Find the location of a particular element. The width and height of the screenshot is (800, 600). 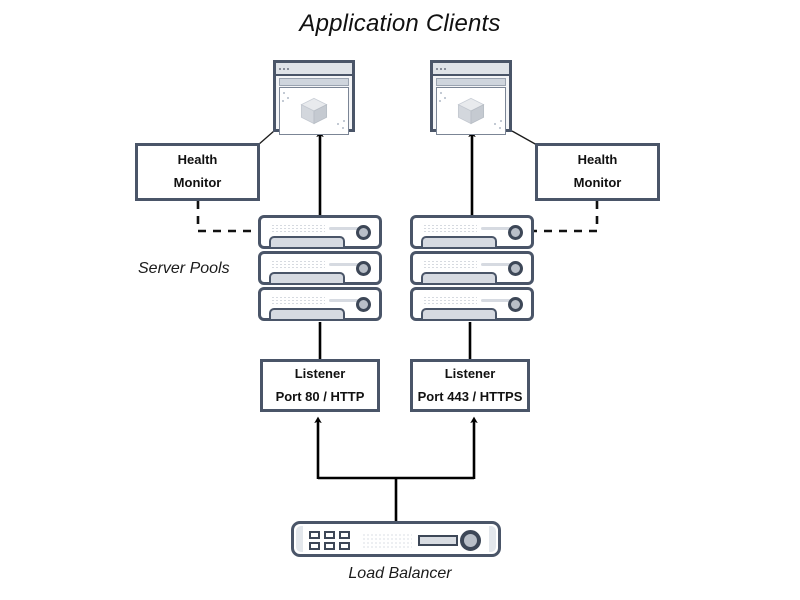

appliance-bezel-right is located at coordinates (492, 539).